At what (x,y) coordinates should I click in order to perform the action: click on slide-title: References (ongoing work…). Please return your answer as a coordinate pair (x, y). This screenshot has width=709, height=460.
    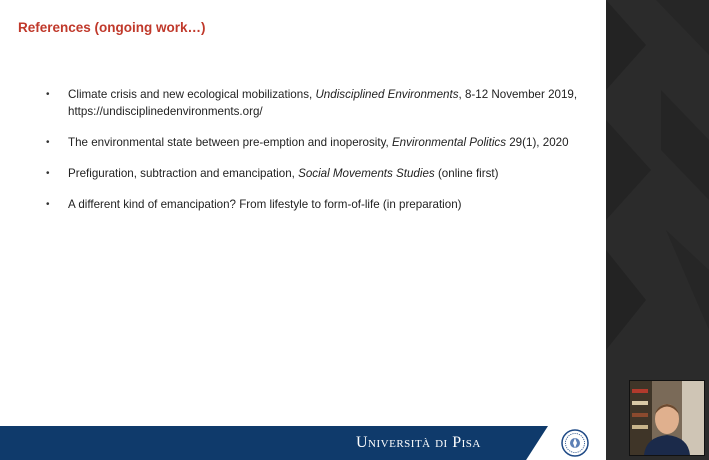
    Looking at the image, I should click on (112, 27).